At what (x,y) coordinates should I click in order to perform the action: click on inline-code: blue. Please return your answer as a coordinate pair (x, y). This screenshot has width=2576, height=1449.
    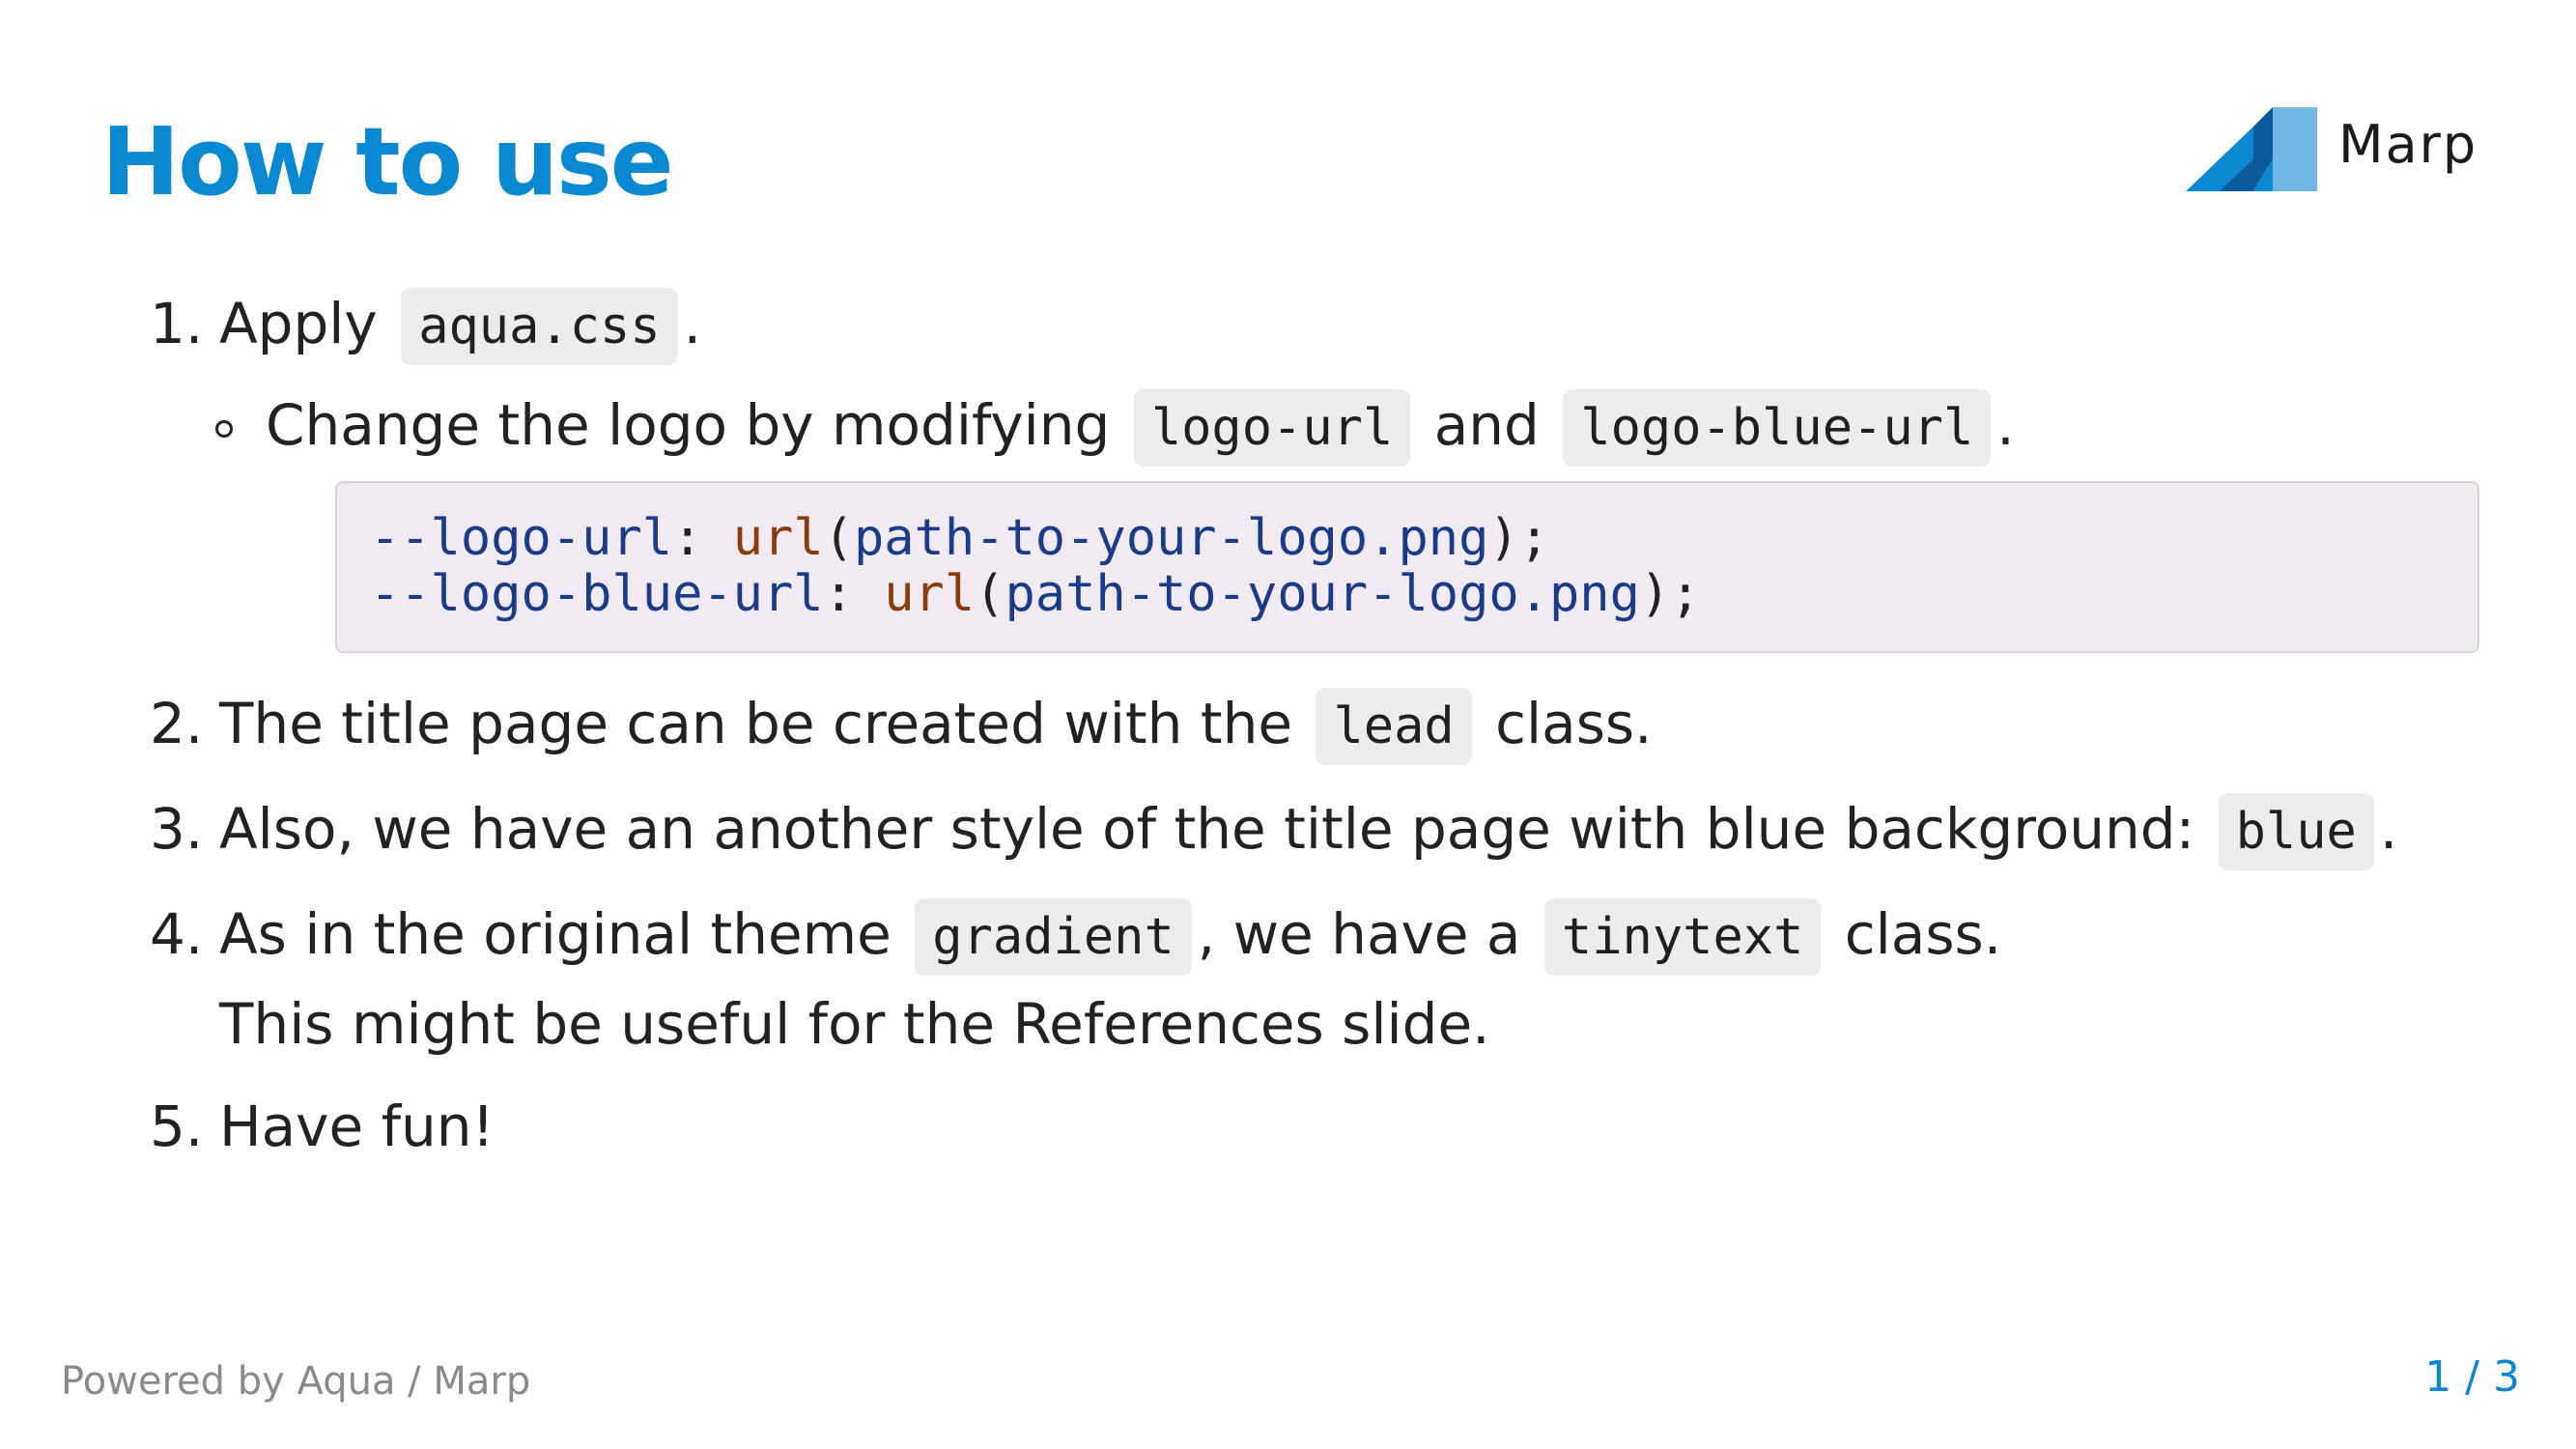
    Looking at the image, I should click on (2296, 831).